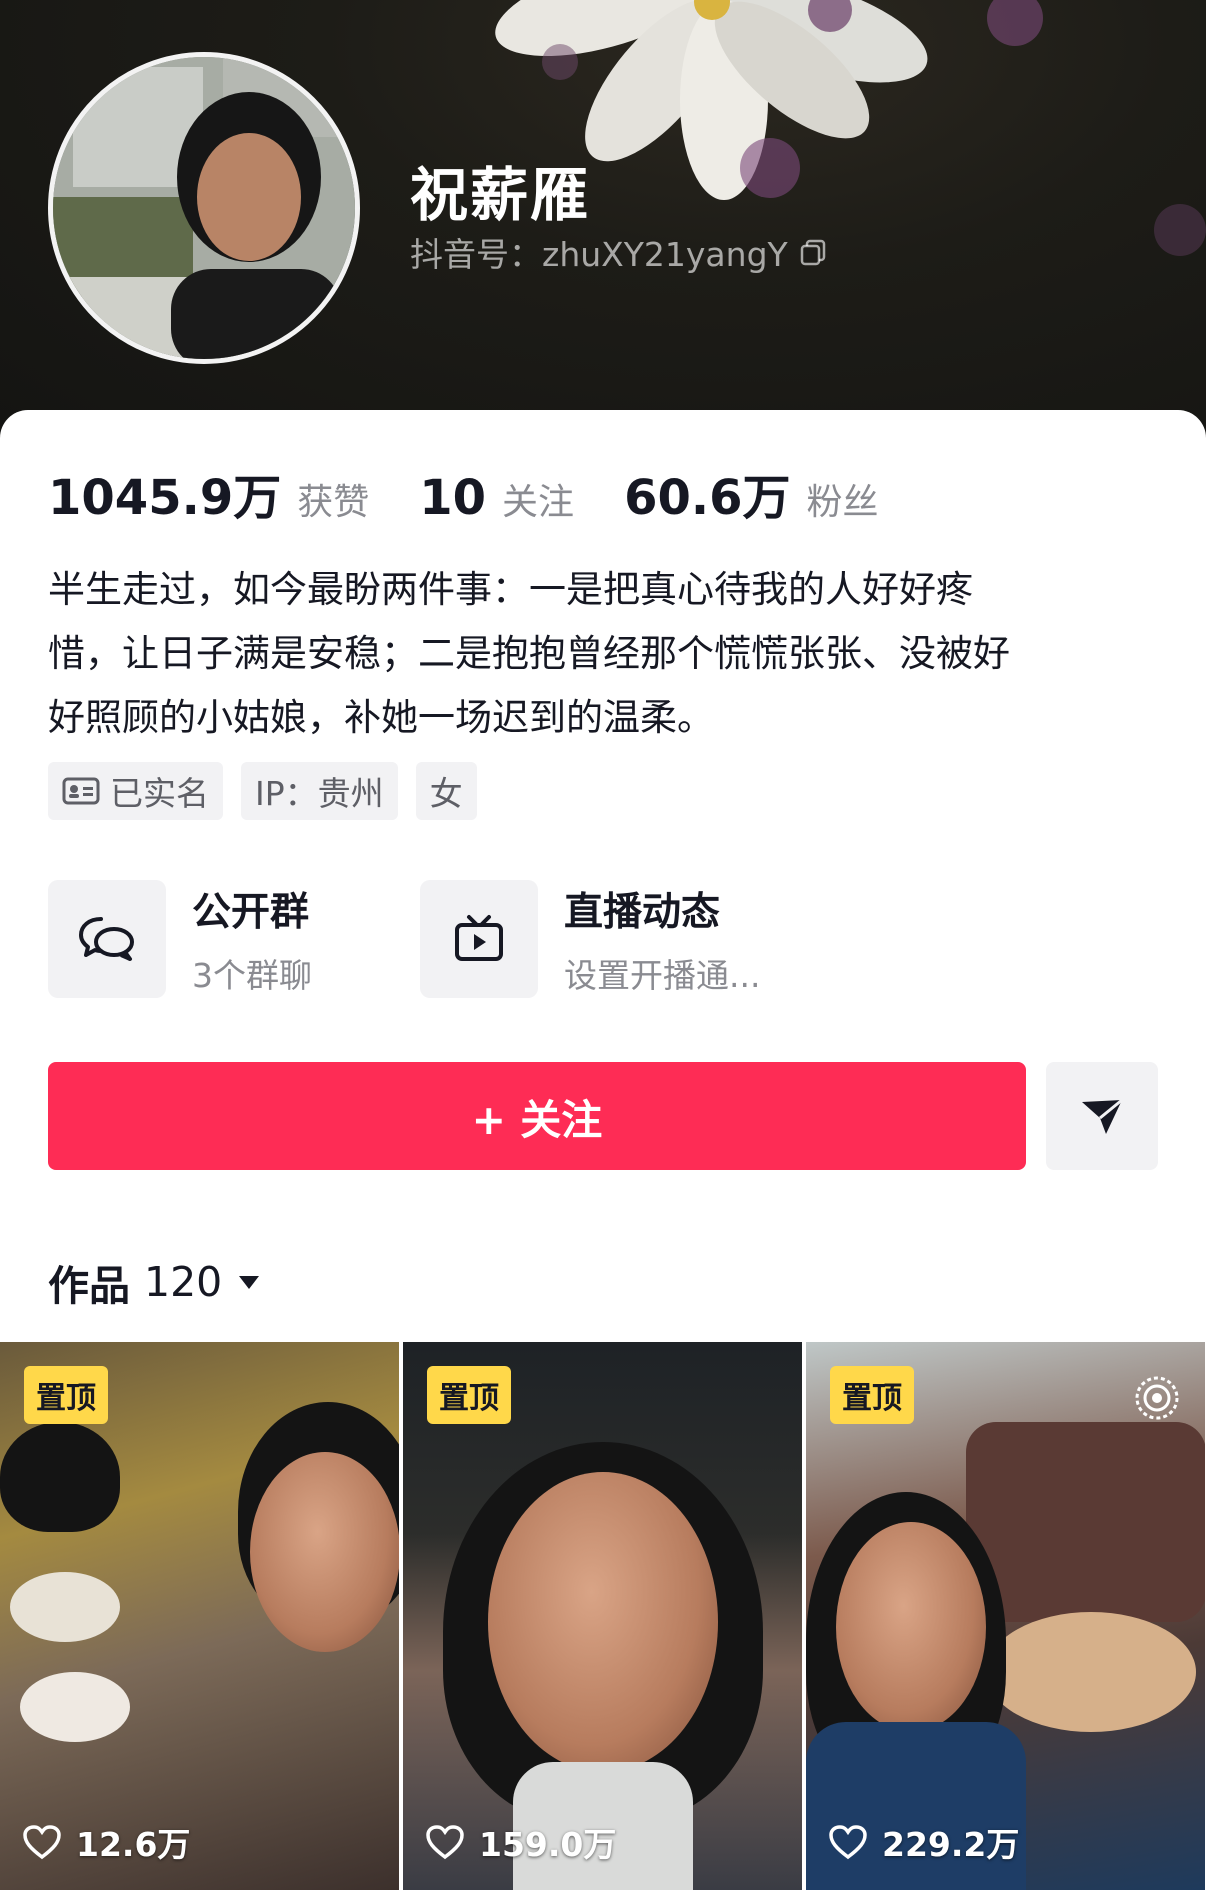 This screenshot has height=1890, width=1206. I want to click on stat-following: 10 关注, so click(496, 498).